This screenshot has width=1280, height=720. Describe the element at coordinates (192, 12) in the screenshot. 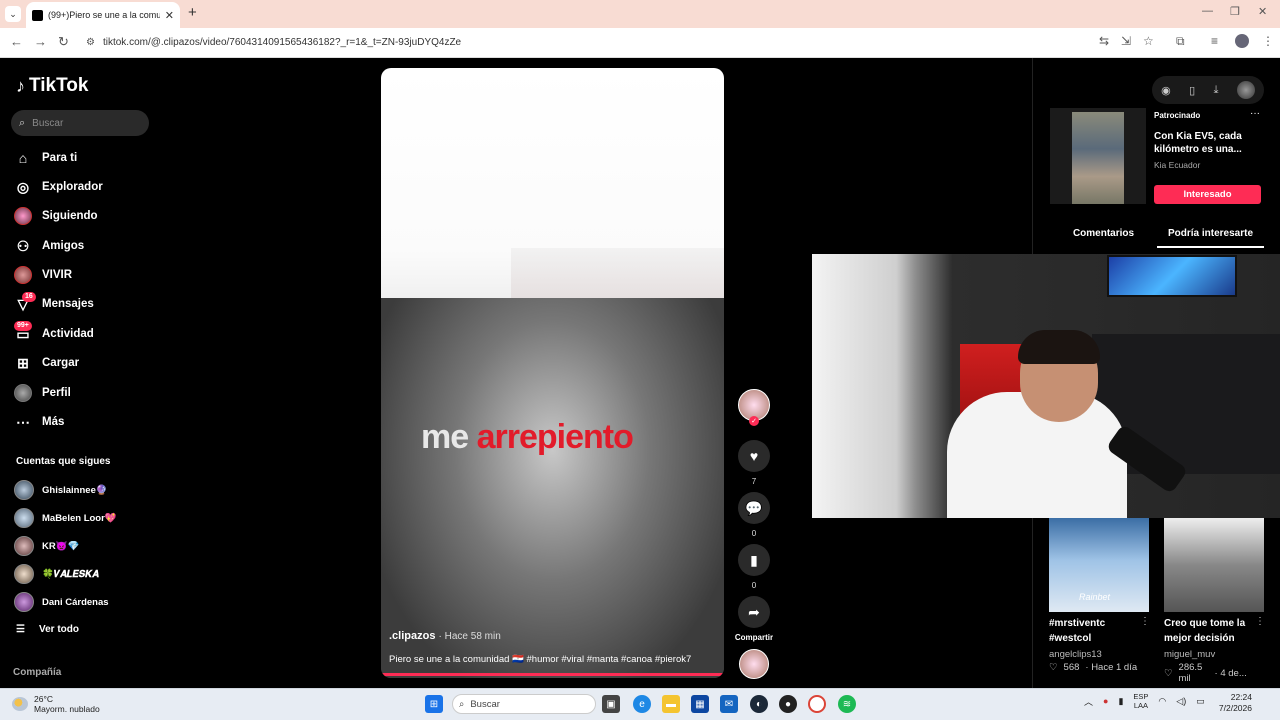

I see `new-tab-button: +` at that location.